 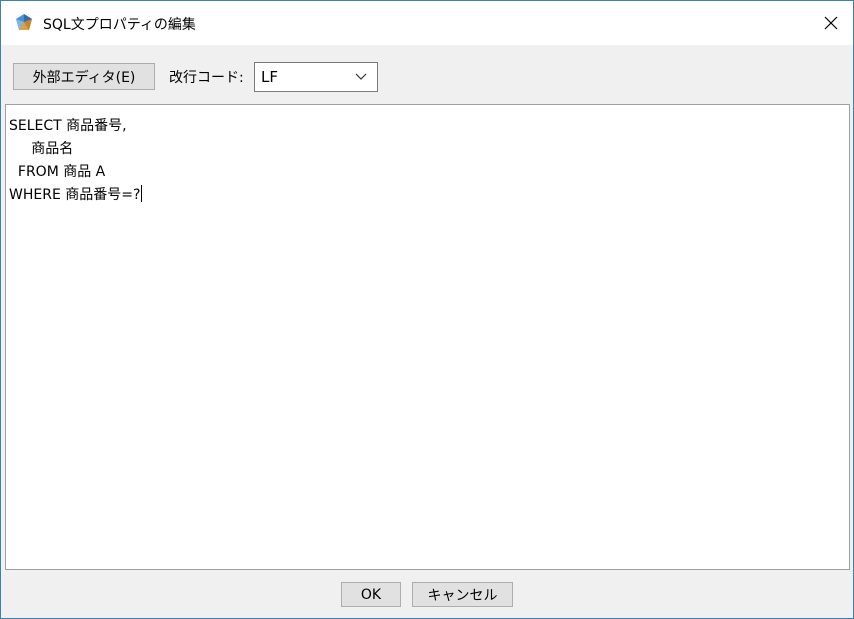 What do you see at coordinates (361, 76) in the screenshot?
I see `chevron-down-icon` at bounding box center [361, 76].